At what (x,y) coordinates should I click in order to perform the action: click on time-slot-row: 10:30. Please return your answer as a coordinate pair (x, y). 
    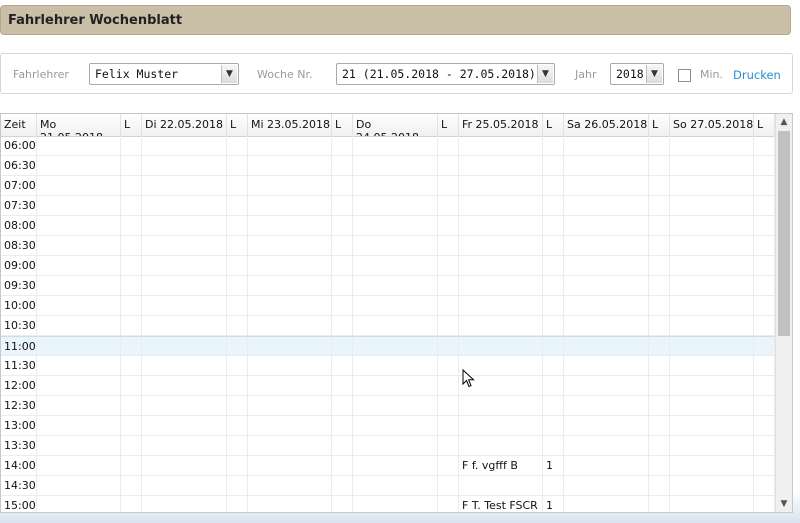
    Looking at the image, I should click on (388, 326).